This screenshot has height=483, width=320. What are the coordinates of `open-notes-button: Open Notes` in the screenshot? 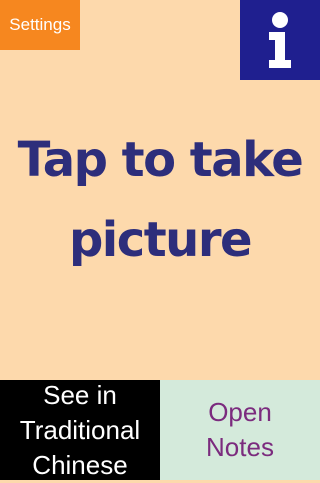 It's located at (240, 430).